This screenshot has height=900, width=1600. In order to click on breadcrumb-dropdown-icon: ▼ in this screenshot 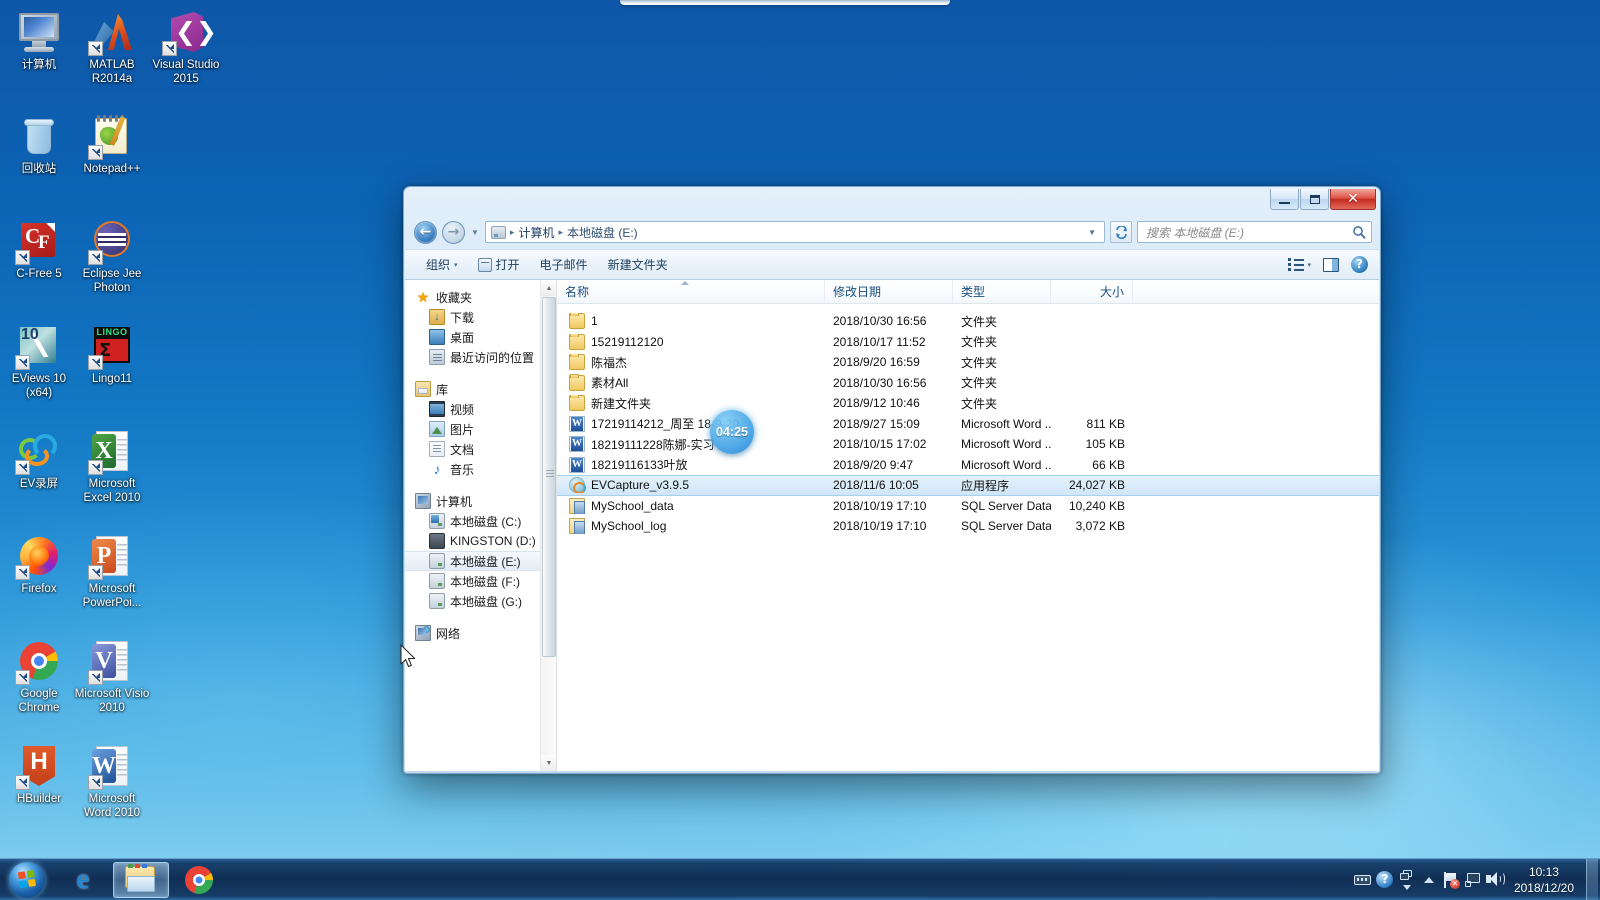, I will do `click(1092, 232)`.